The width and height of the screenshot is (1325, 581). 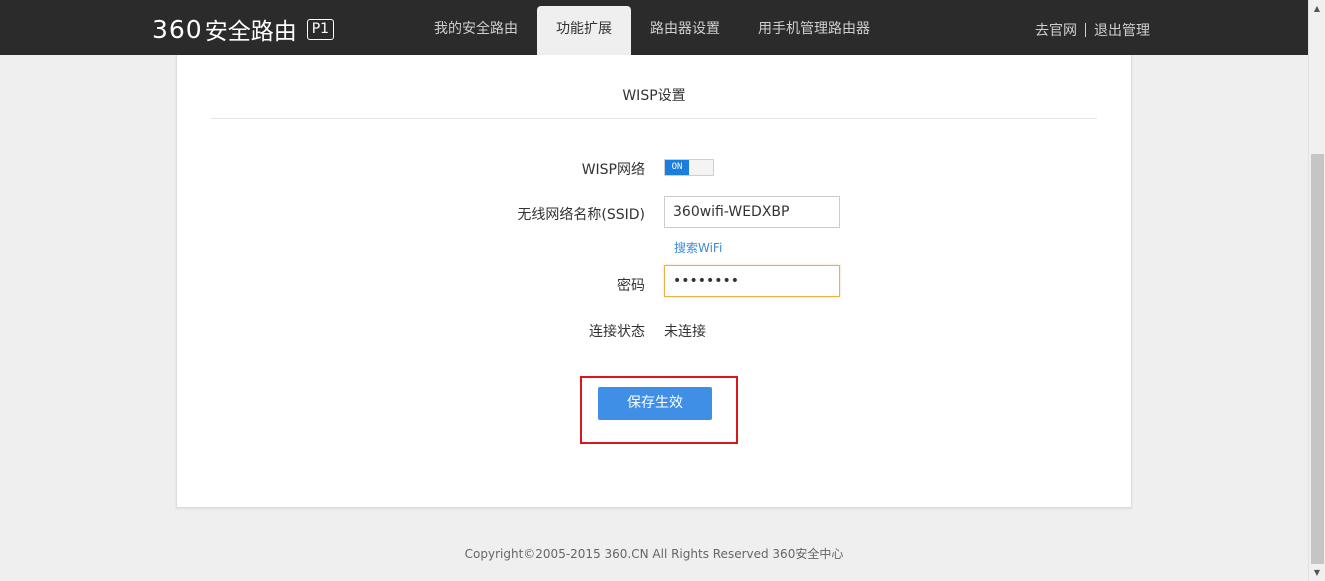 What do you see at coordinates (1092, 27) in the screenshot?
I see `top-links: 去官网 退出管理` at bounding box center [1092, 27].